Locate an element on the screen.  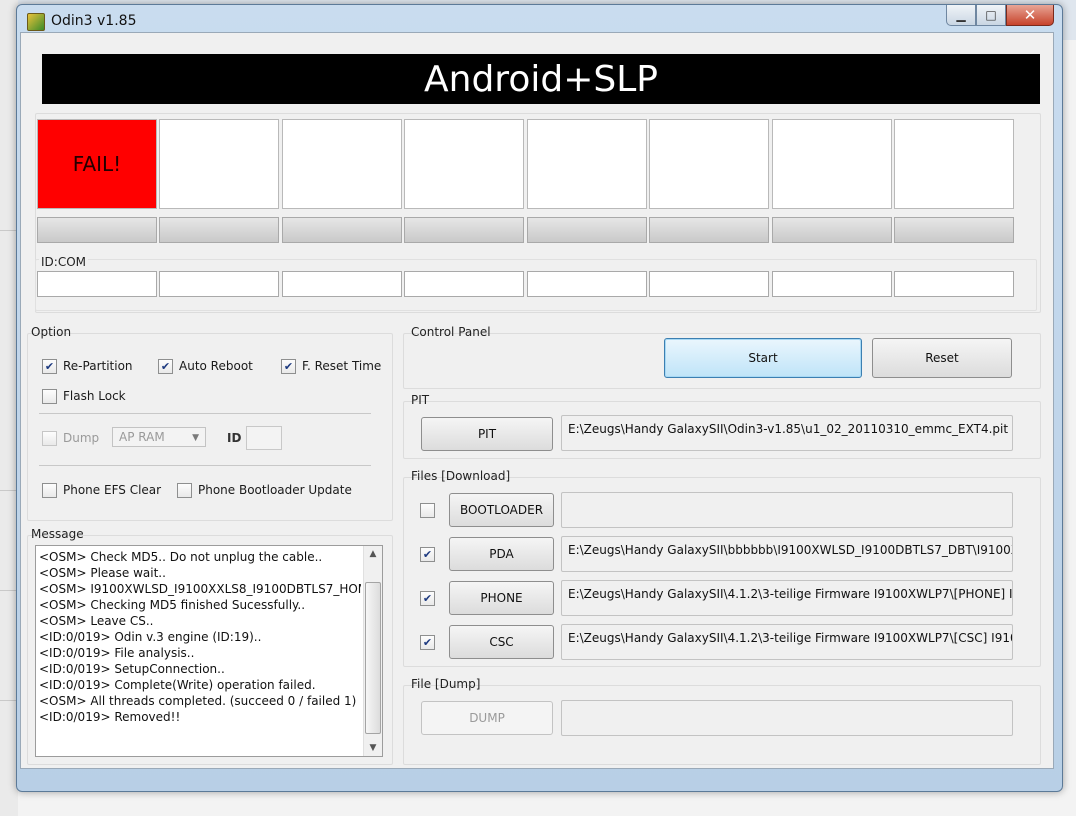
flash-lock-label: Flash Lock is located at coordinates (94, 396).